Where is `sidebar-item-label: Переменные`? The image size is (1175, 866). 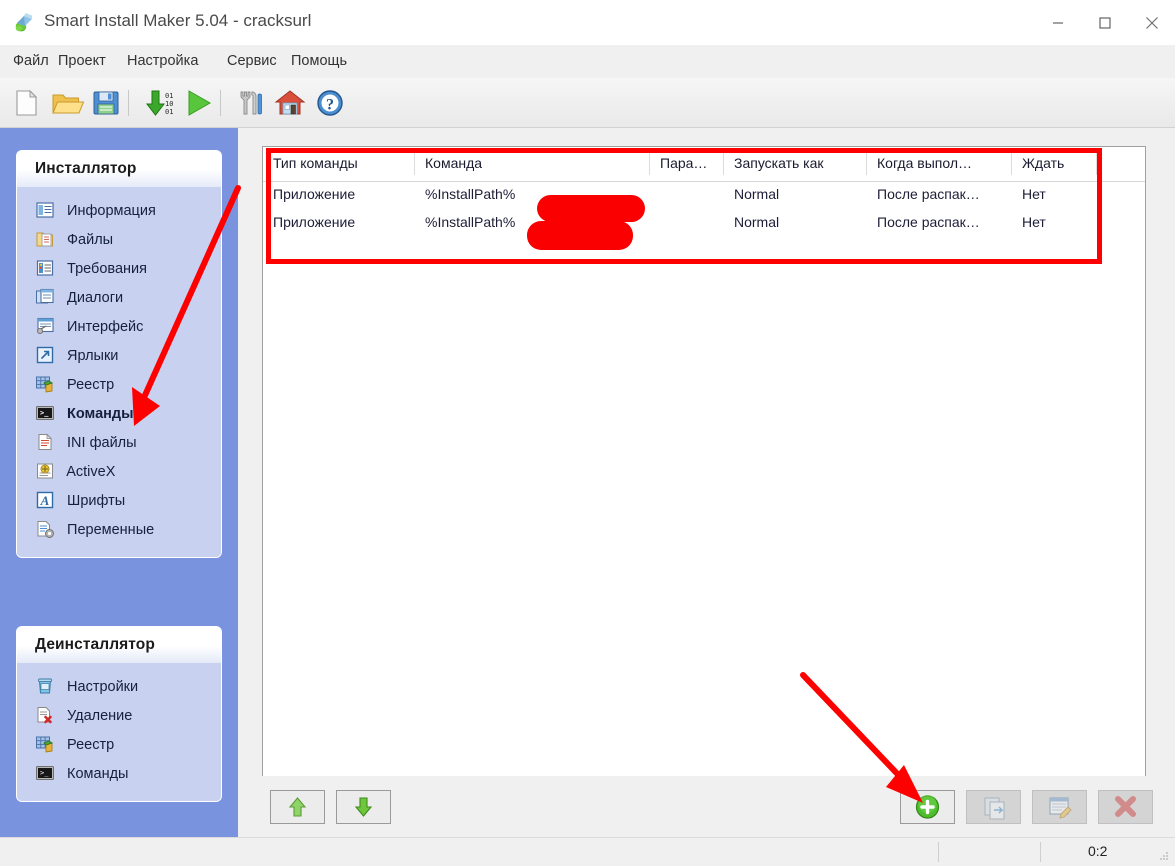
sidebar-item-label: Переменные is located at coordinates (111, 530).